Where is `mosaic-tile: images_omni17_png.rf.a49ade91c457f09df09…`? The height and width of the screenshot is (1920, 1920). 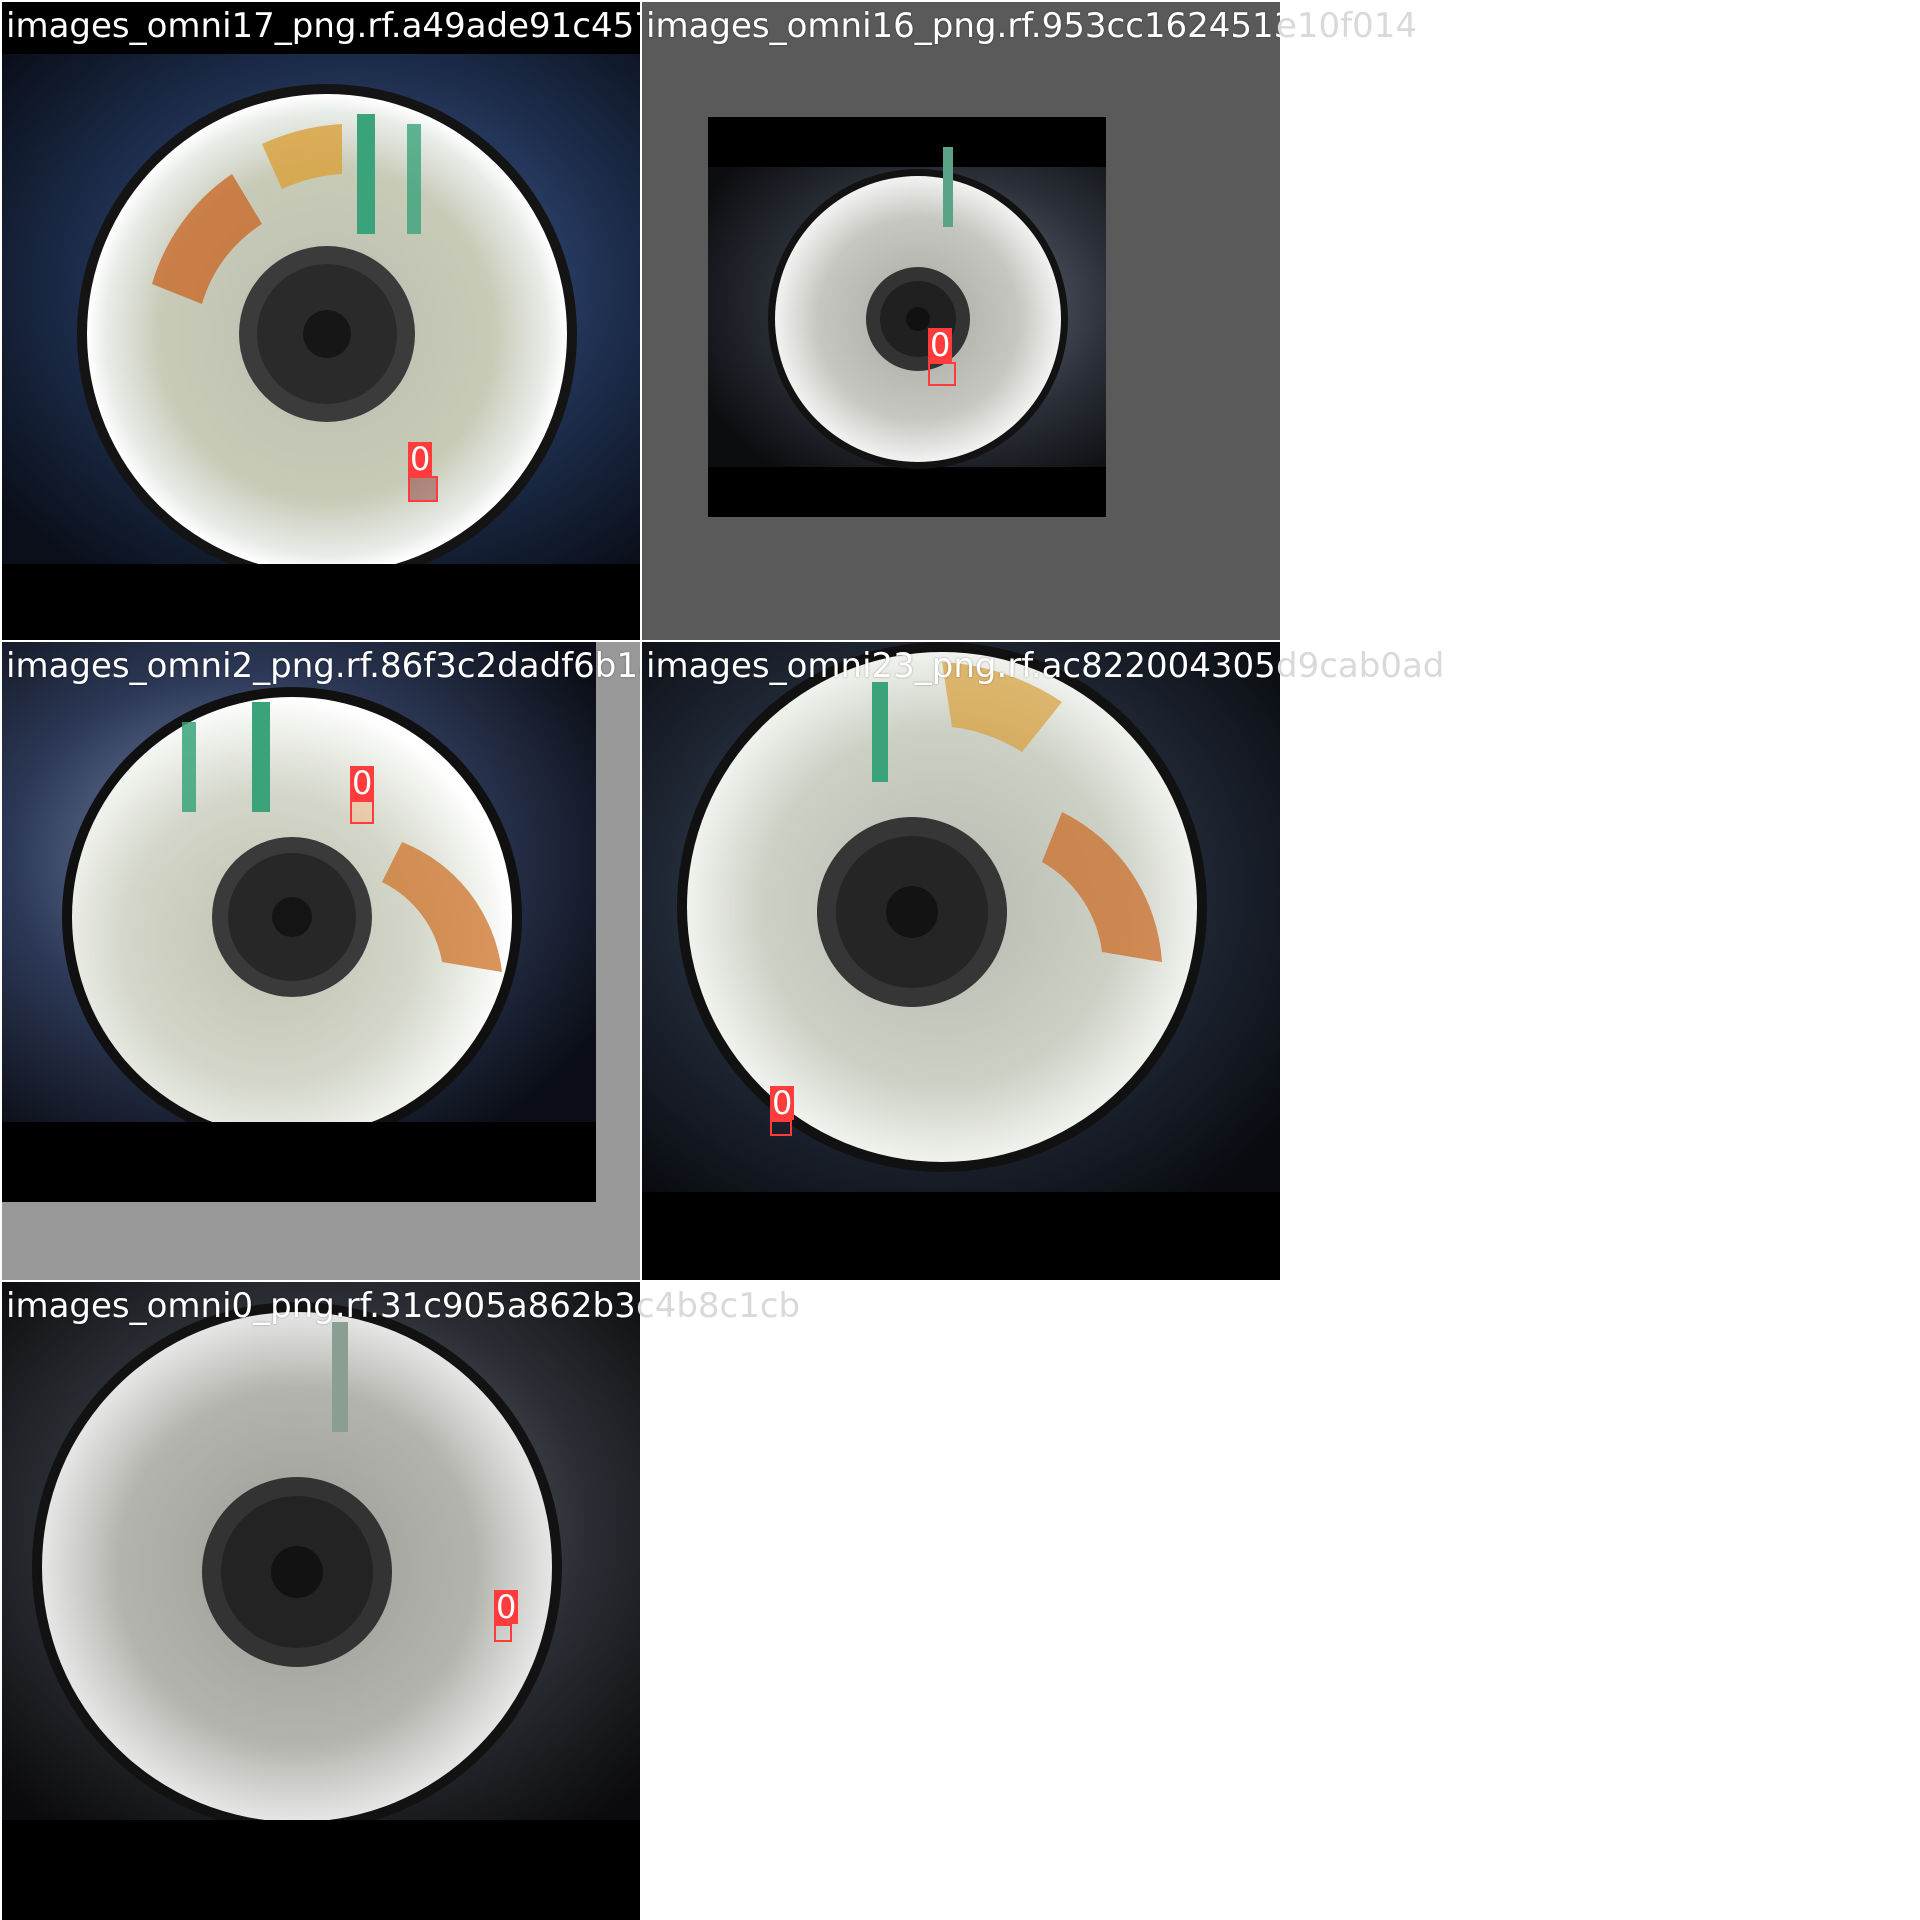 mosaic-tile: images_omni17_png.rf.a49ade91c457f09df09… is located at coordinates (321, 321).